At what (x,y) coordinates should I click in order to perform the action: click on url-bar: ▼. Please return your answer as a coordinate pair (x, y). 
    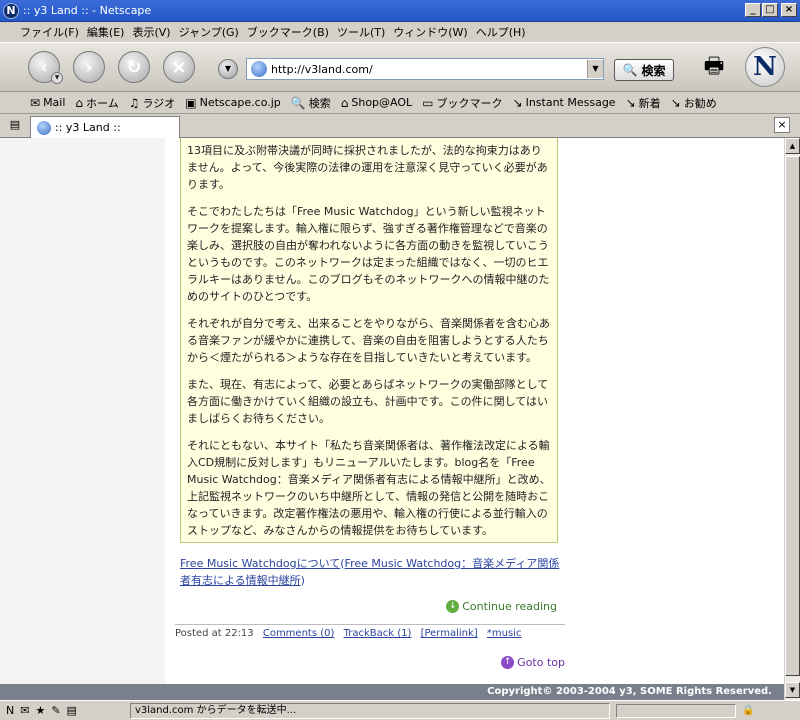
    Looking at the image, I should click on (425, 69).